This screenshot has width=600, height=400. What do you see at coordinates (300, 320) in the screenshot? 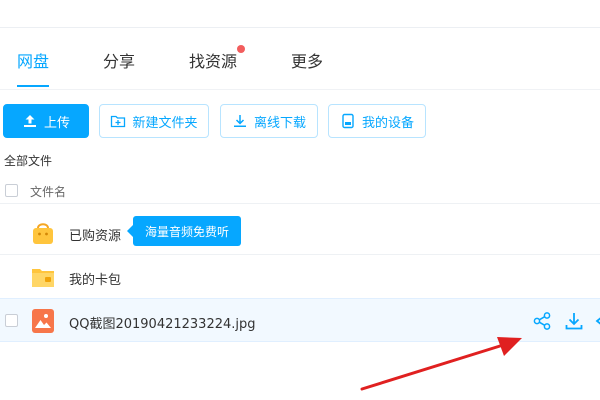
I see `file-row: QQ截图20190421233224.jpg` at bounding box center [300, 320].